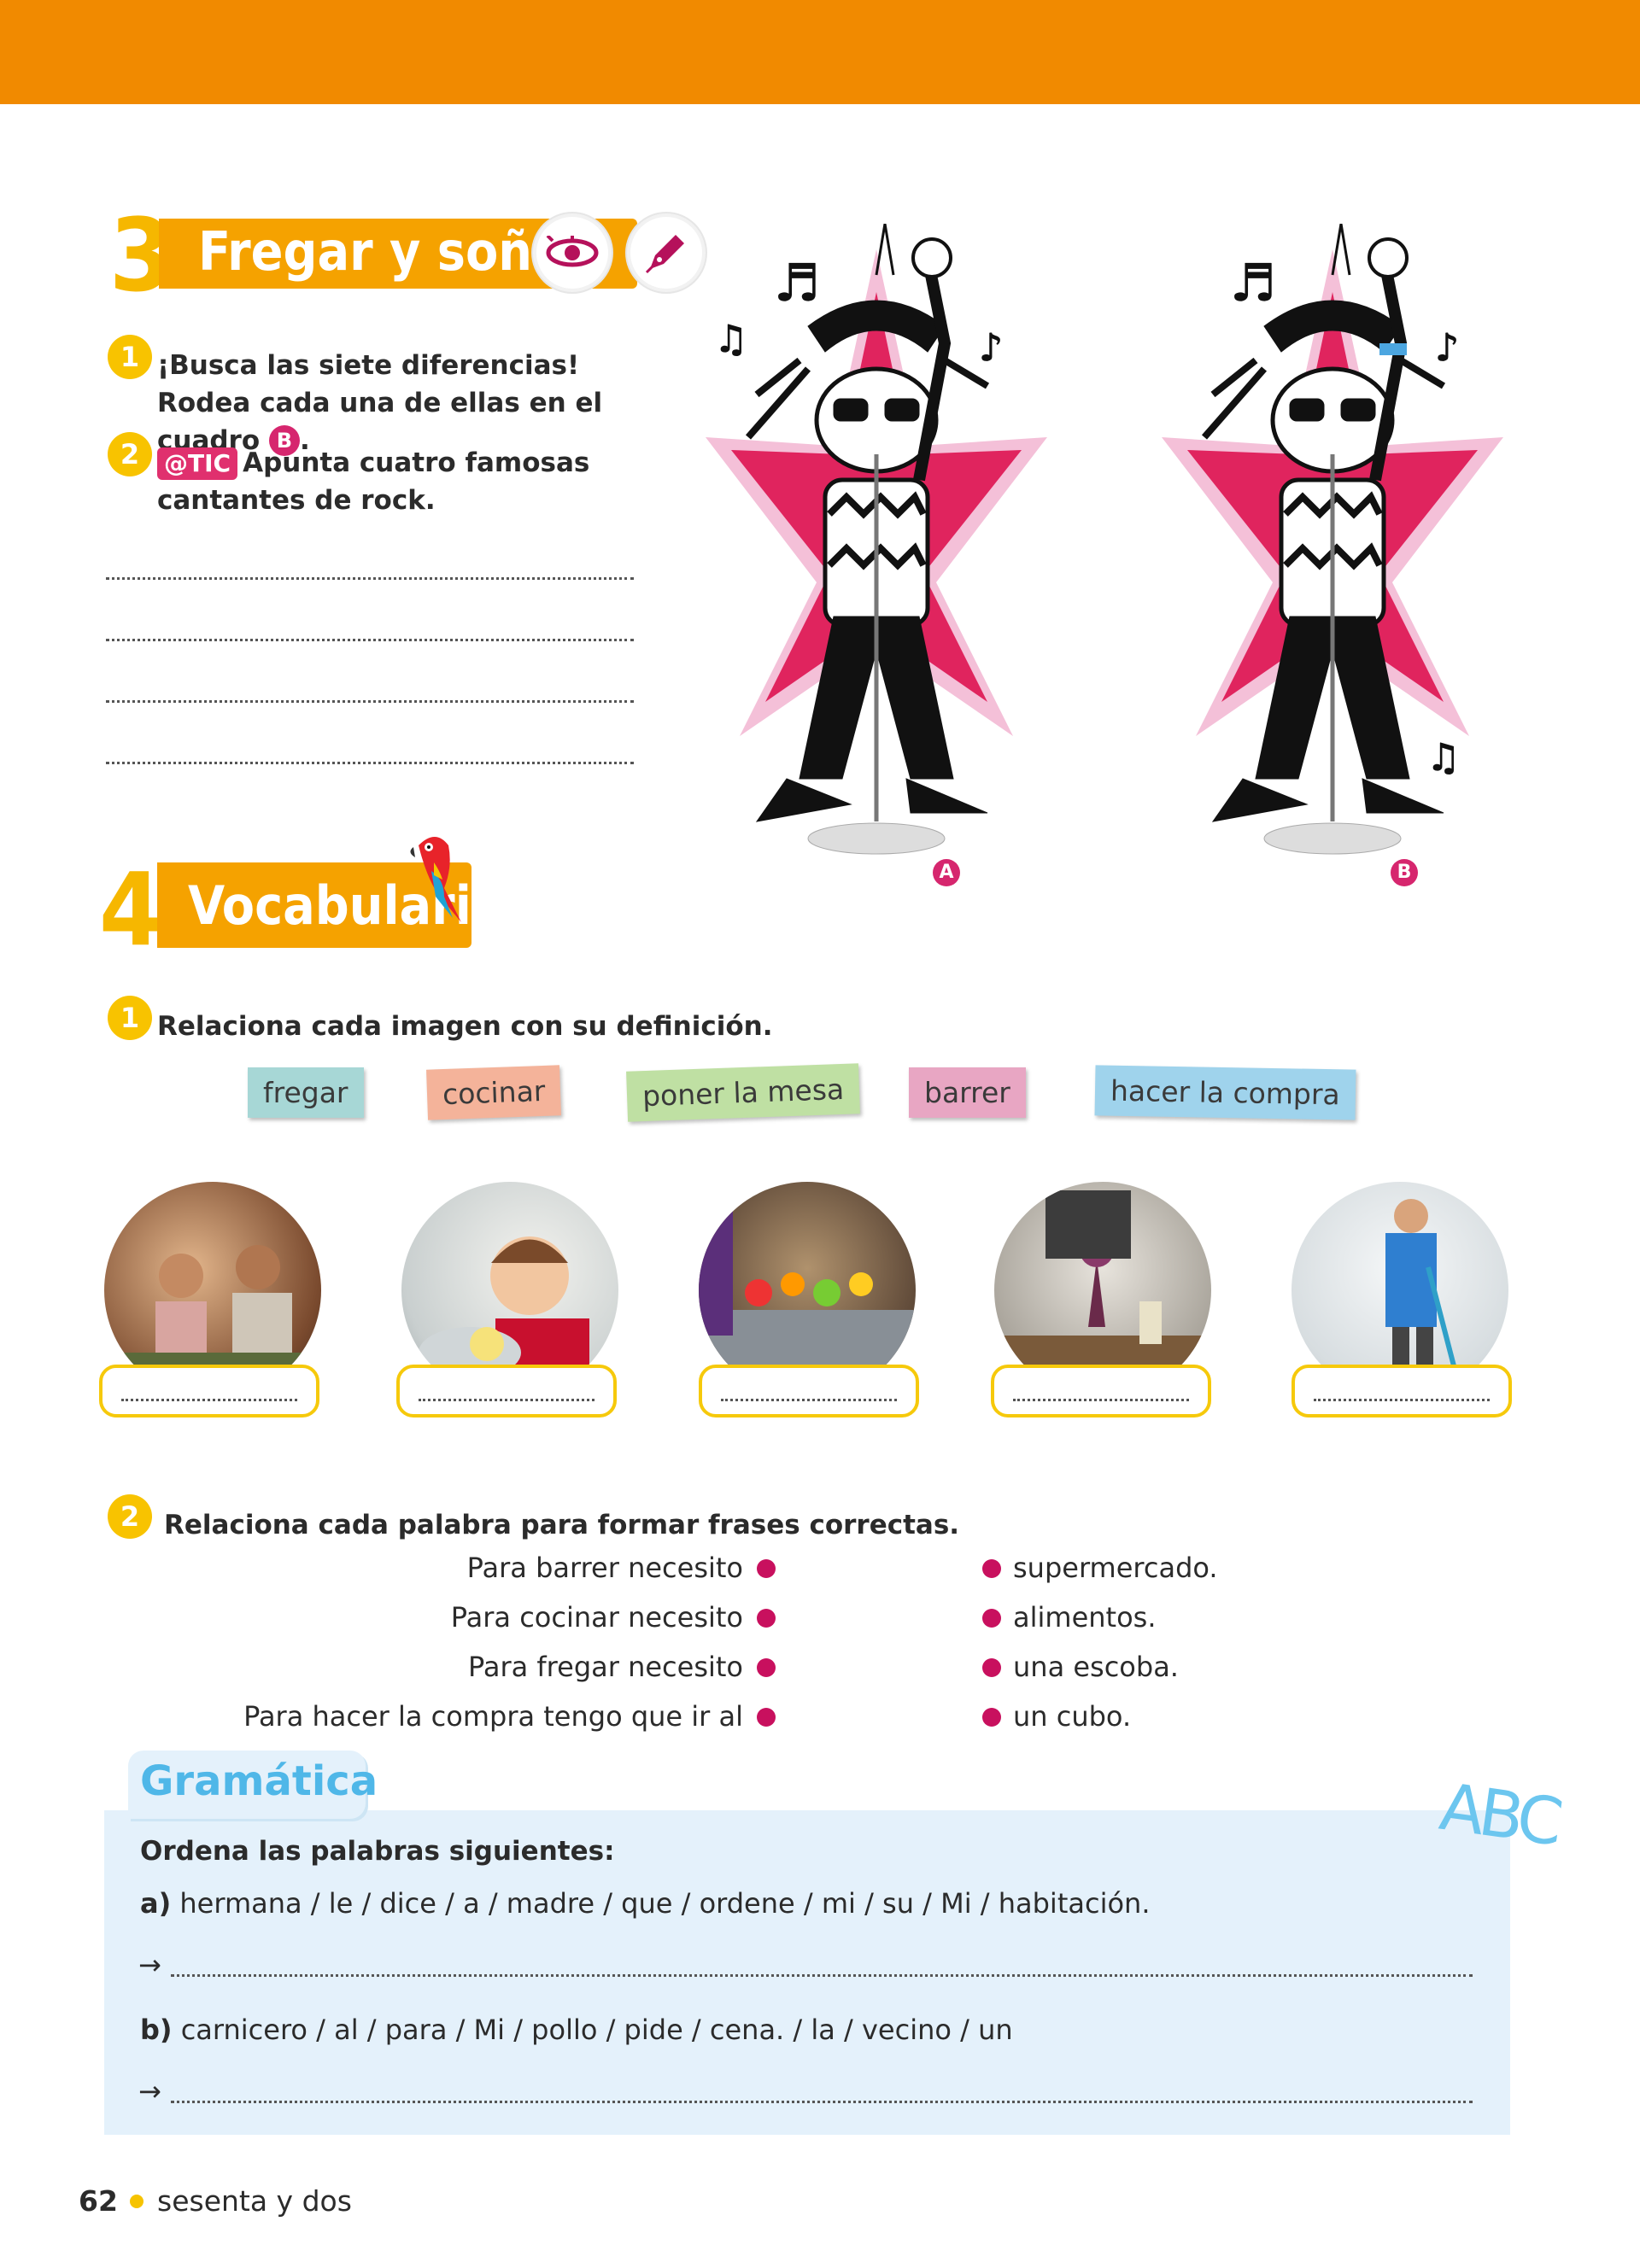  What do you see at coordinates (820, 52) in the screenshot?
I see `top-banner` at bounding box center [820, 52].